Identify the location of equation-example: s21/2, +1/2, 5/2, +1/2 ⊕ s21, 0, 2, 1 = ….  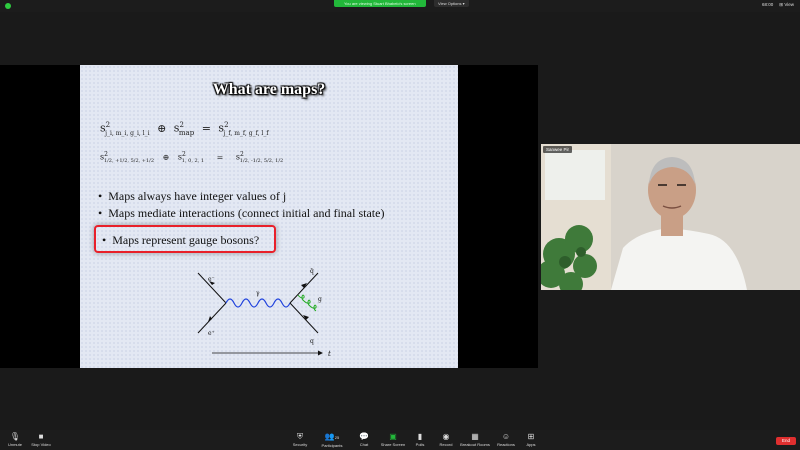
(192, 158).